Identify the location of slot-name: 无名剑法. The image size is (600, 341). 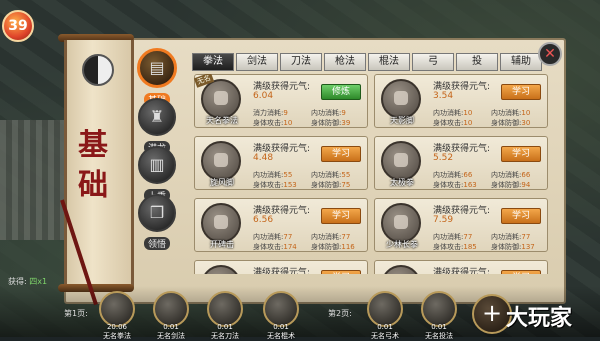
(171, 336).